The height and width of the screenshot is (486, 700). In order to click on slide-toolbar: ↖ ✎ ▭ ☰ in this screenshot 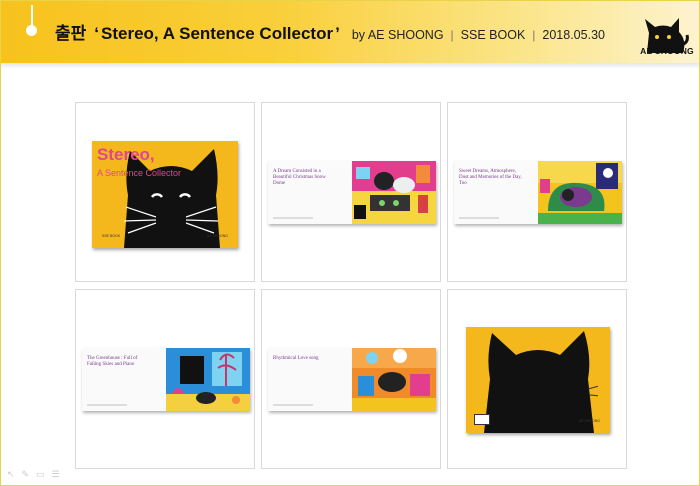, I will do `click(33, 474)`.